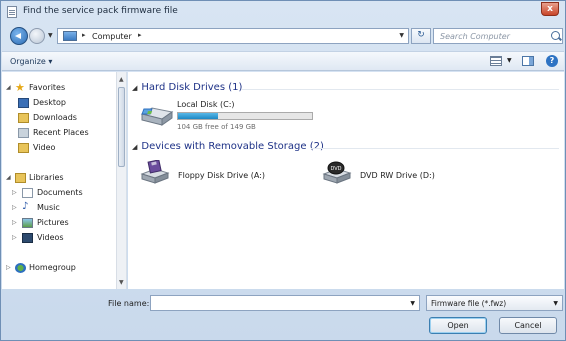 This screenshot has height=341, width=566. What do you see at coordinates (70, 36) in the screenshot?
I see `computer-icon` at bounding box center [70, 36].